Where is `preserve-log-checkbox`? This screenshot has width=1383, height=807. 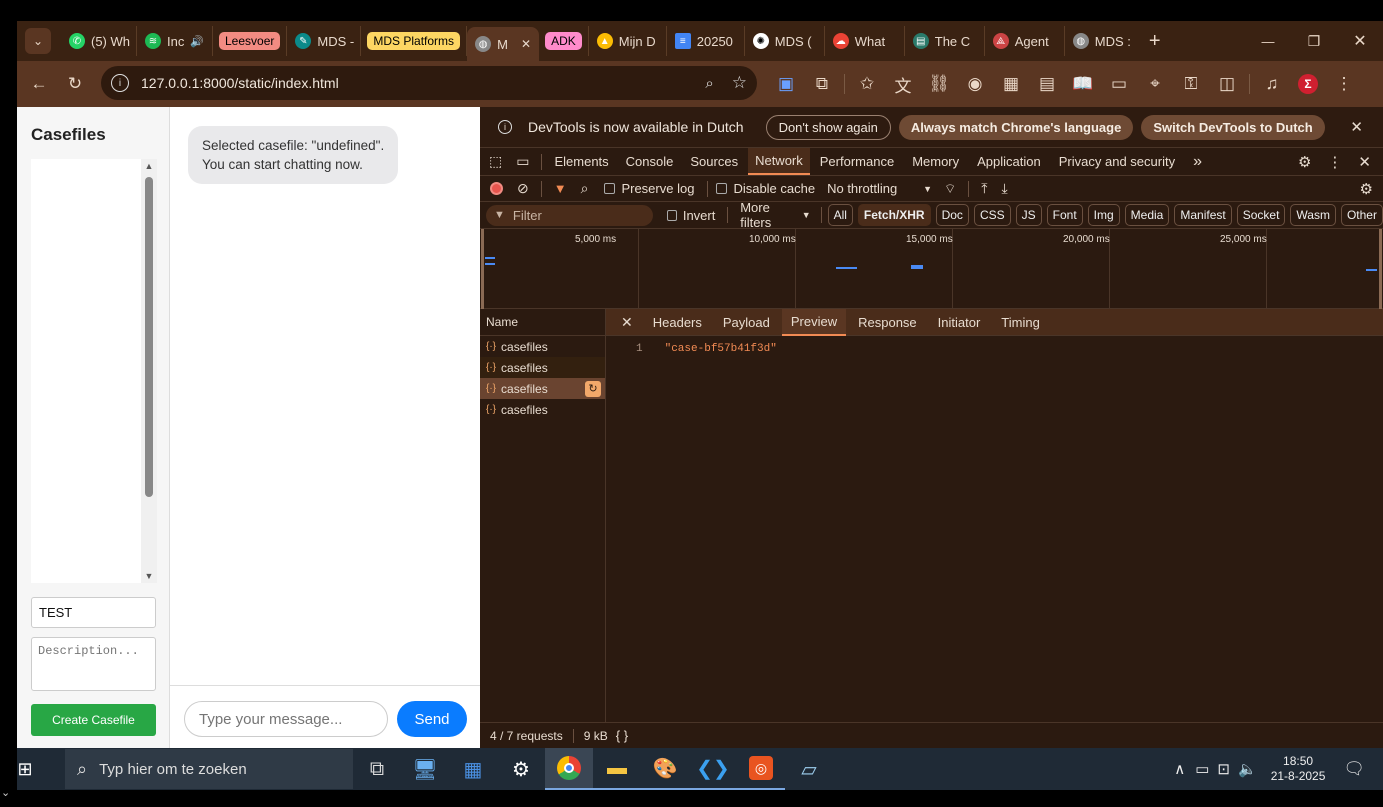 preserve-log-checkbox is located at coordinates (610, 188).